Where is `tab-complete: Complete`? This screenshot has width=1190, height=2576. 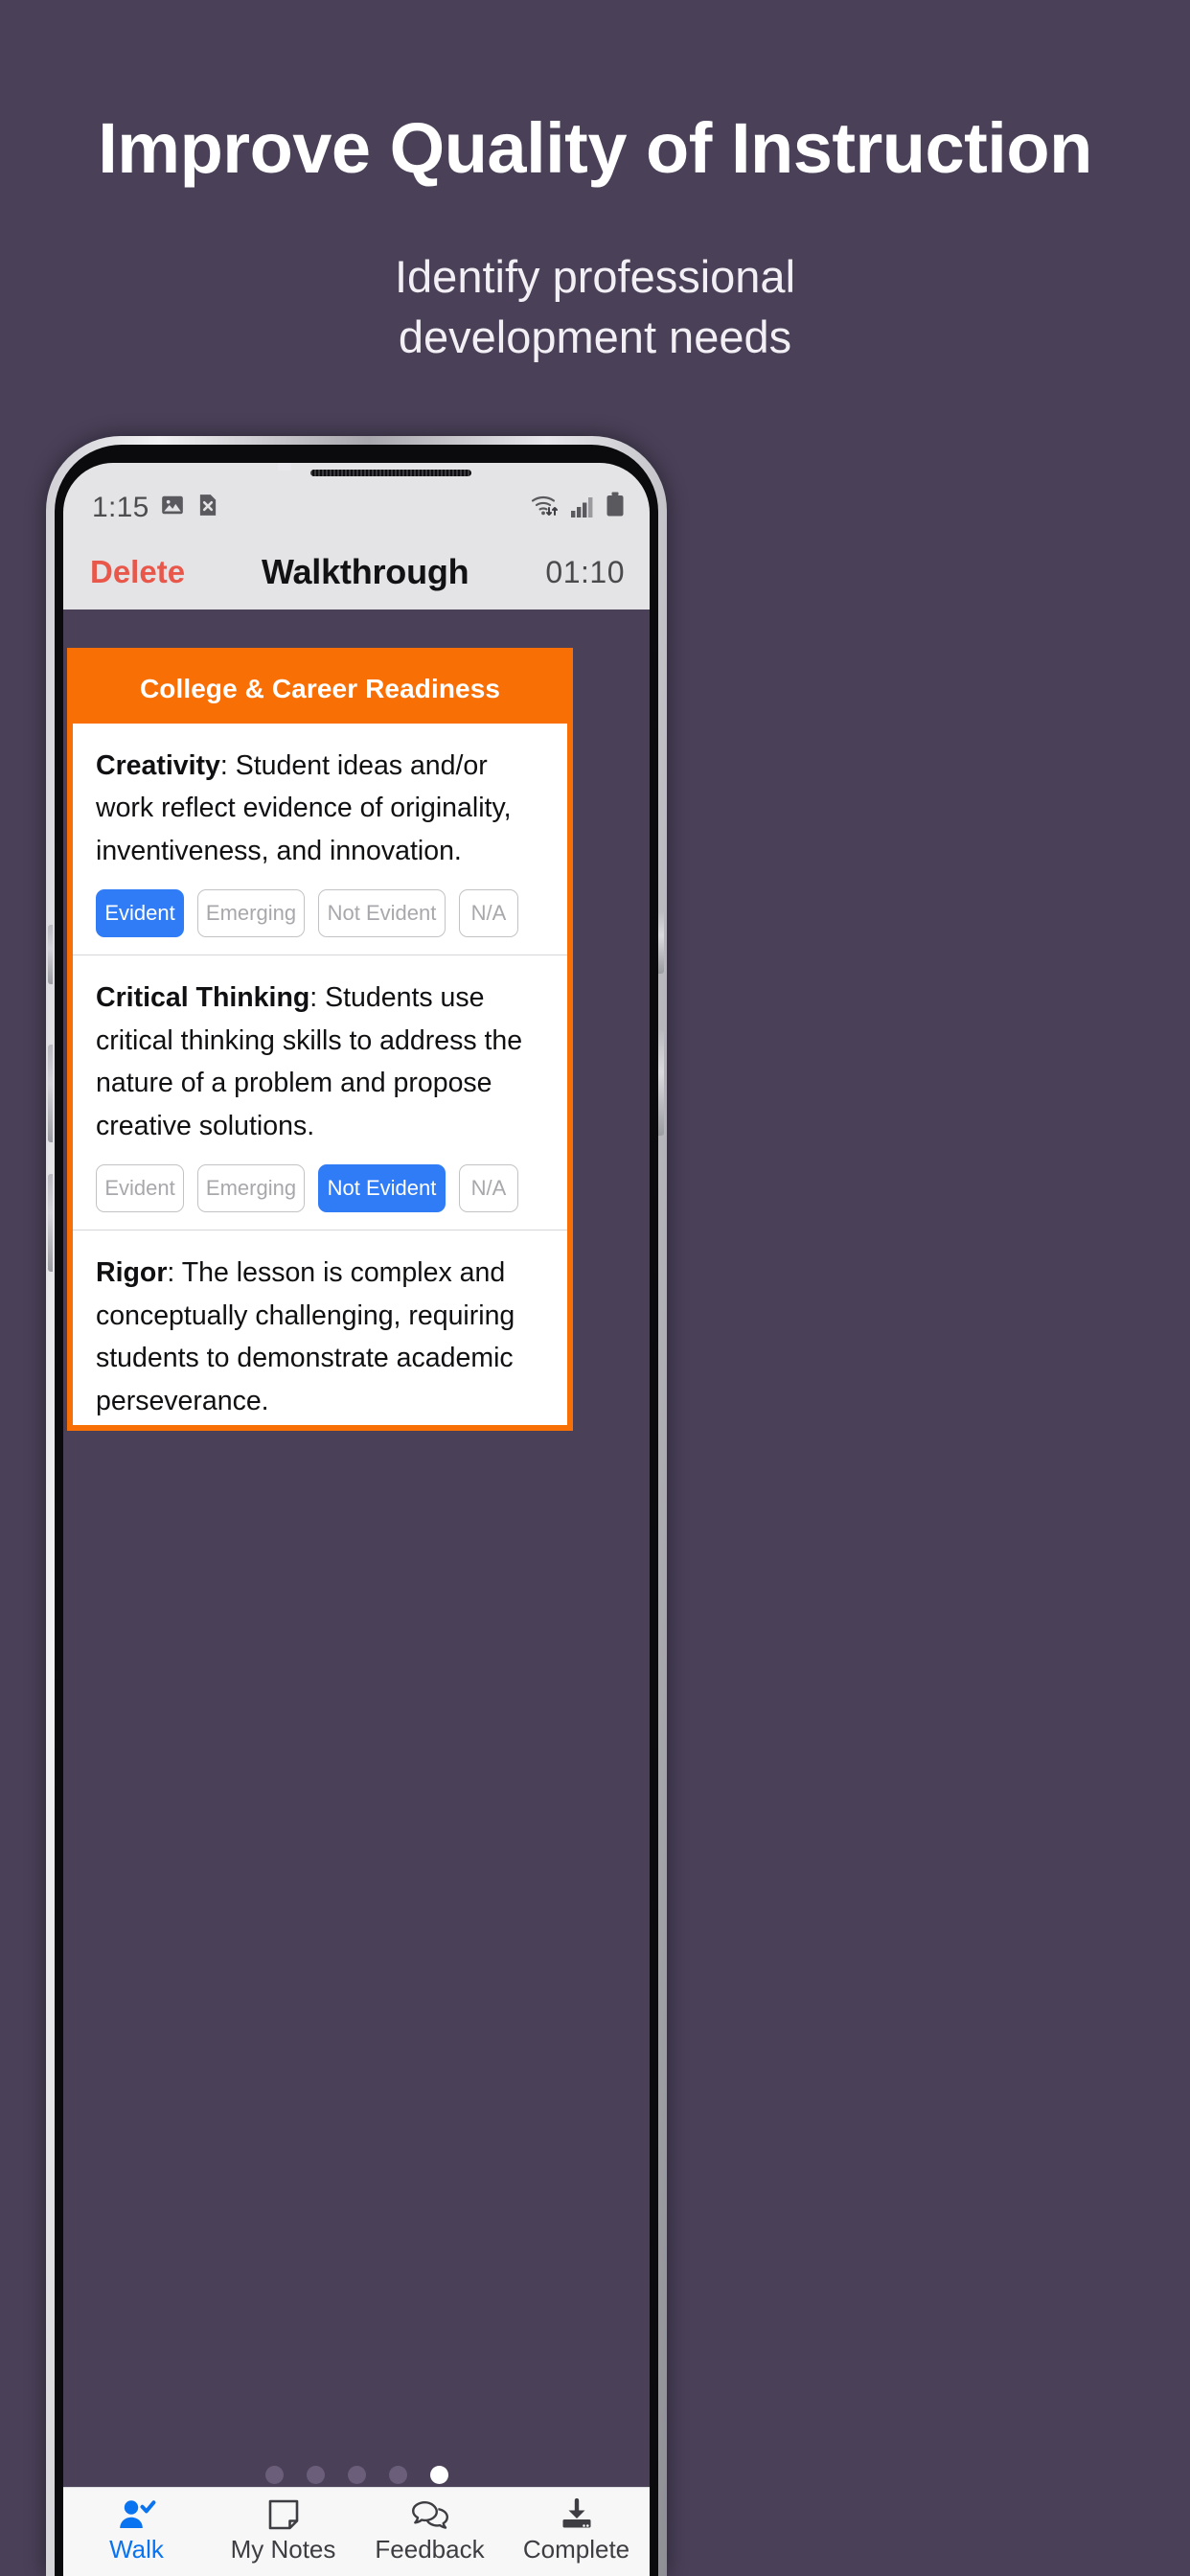
tab-complete: Complete is located at coordinates (576, 2532).